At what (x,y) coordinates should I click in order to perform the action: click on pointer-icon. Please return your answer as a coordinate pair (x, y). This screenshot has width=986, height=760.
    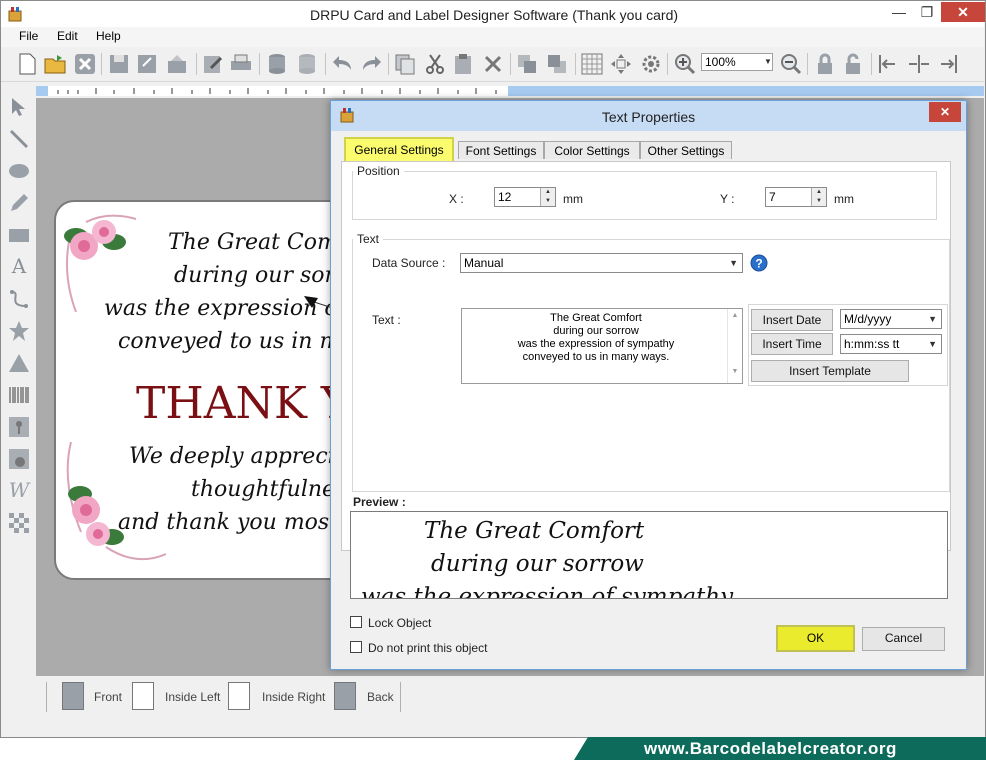
    Looking at the image, I should click on (19, 107).